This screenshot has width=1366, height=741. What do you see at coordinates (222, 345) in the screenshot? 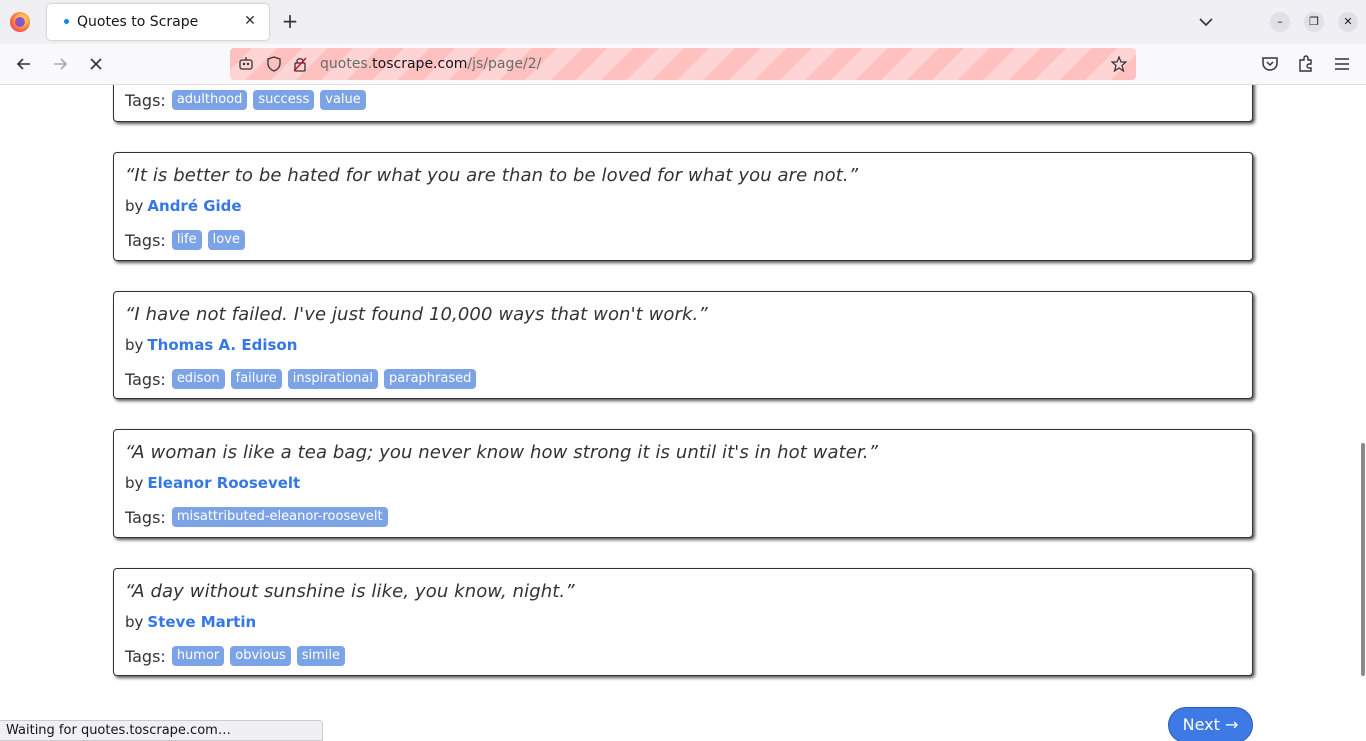
I see `author-link: Thomas A. Edison` at bounding box center [222, 345].